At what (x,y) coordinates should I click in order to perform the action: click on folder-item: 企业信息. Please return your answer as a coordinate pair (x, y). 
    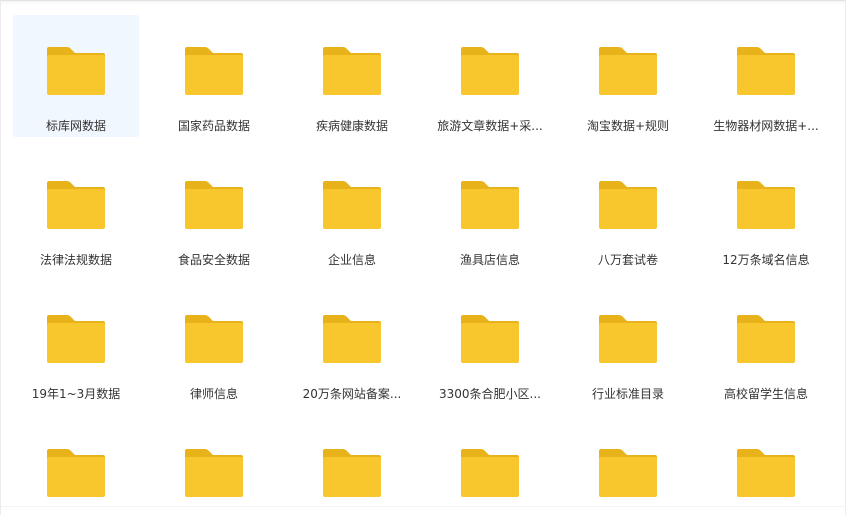
    Looking at the image, I should click on (352, 210).